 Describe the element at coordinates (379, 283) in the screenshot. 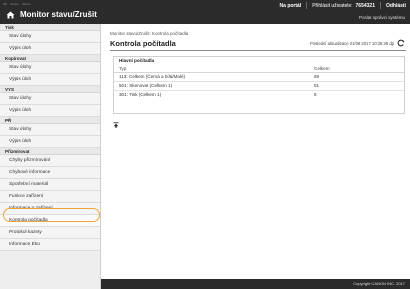

I see `copyright: Copyright CANON INC. 2017` at that location.